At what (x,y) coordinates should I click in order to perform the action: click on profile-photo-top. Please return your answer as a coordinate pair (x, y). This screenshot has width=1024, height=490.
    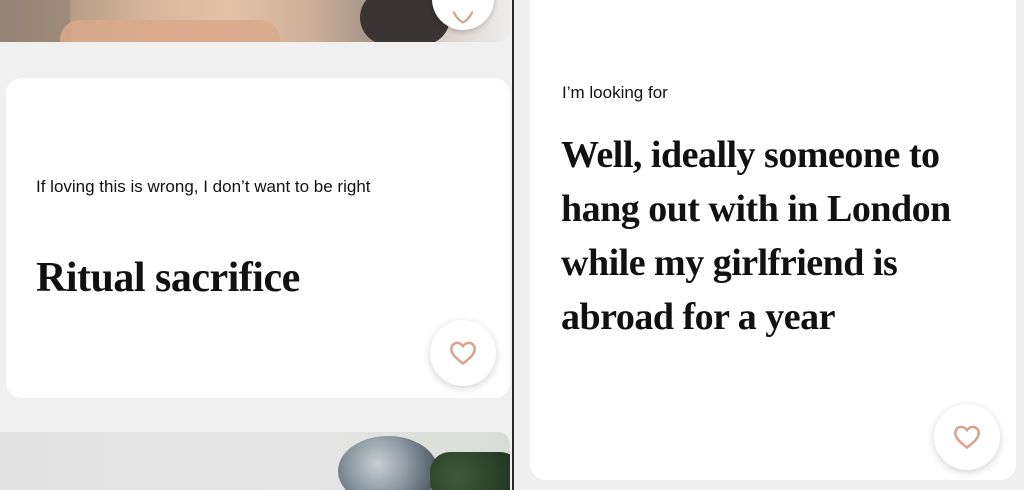
    Looking at the image, I should click on (255, 21).